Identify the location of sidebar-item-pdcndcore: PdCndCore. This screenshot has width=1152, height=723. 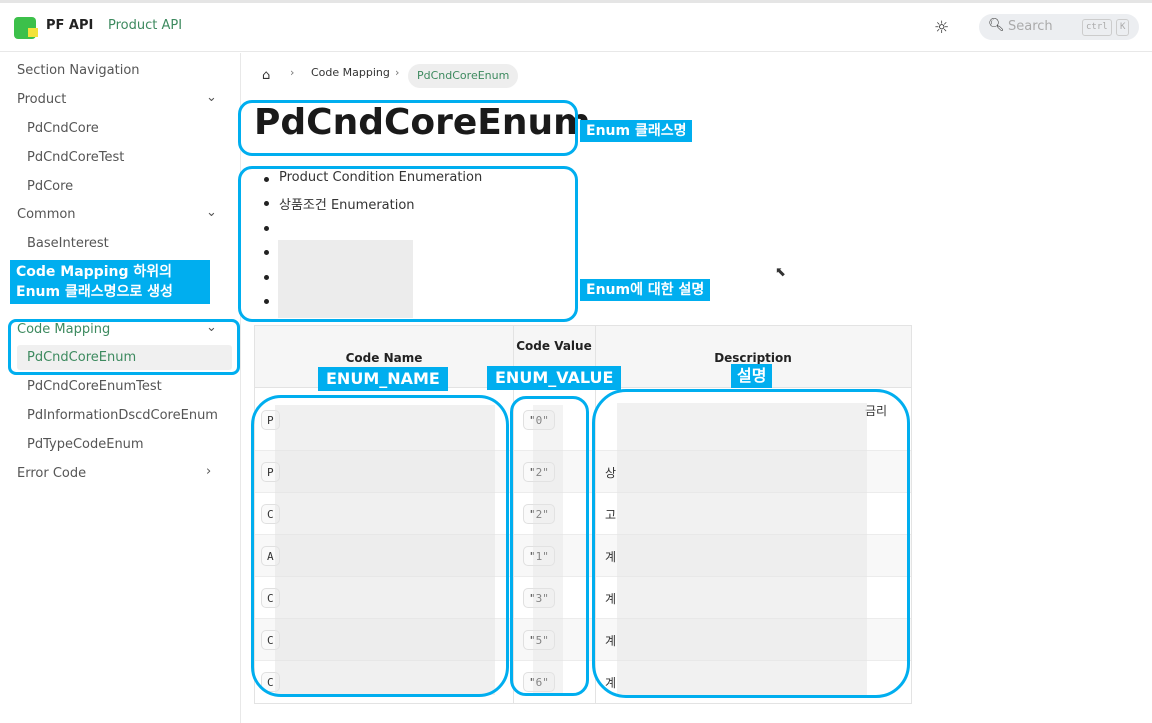
(63, 128).